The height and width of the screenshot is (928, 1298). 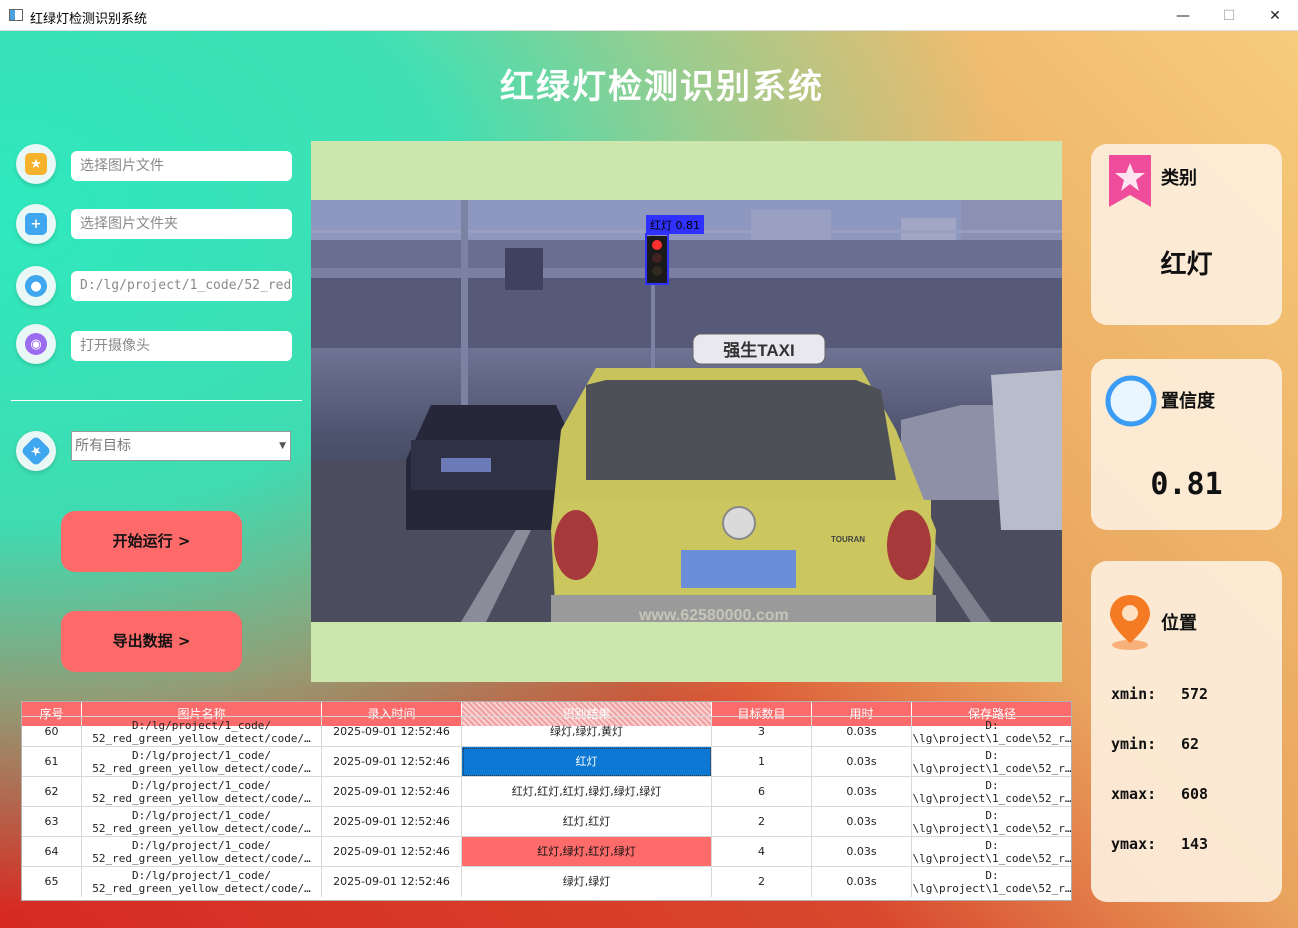 What do you see at coordinates (52, 882) in the screenshot?
I see `cell-id: 65` at bounding box center [52, 882].